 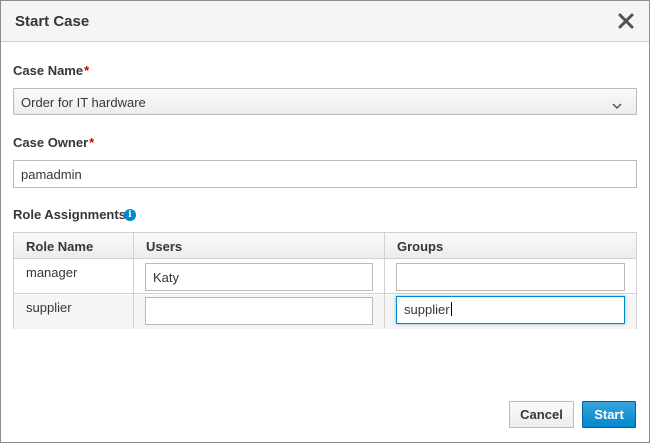 I want to click on role-name-cell: supplier, so click(x=49, y=307).